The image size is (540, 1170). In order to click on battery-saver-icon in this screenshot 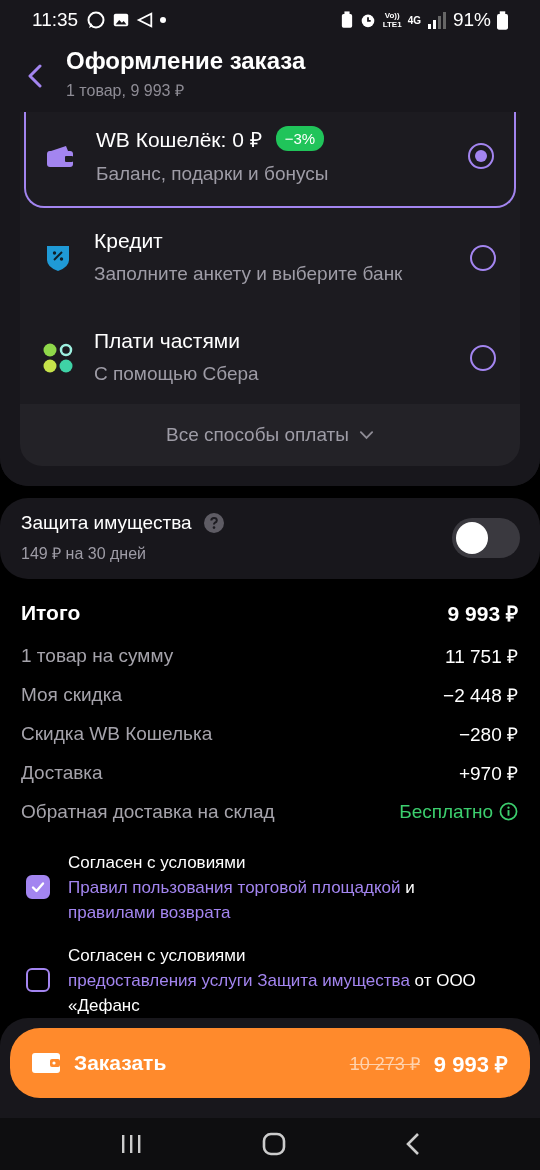, I will do `click(346, 20)`.